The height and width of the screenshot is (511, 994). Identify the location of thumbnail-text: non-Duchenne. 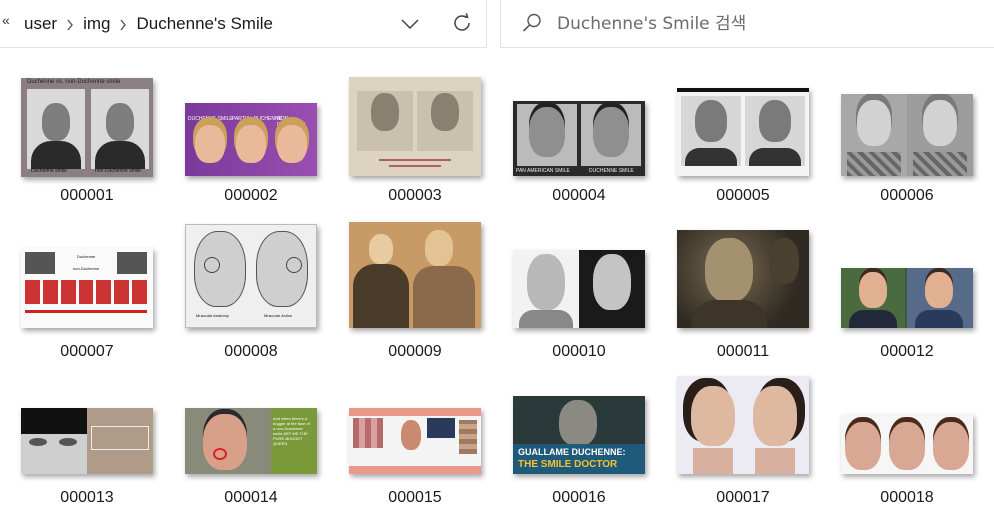
(86, 268).